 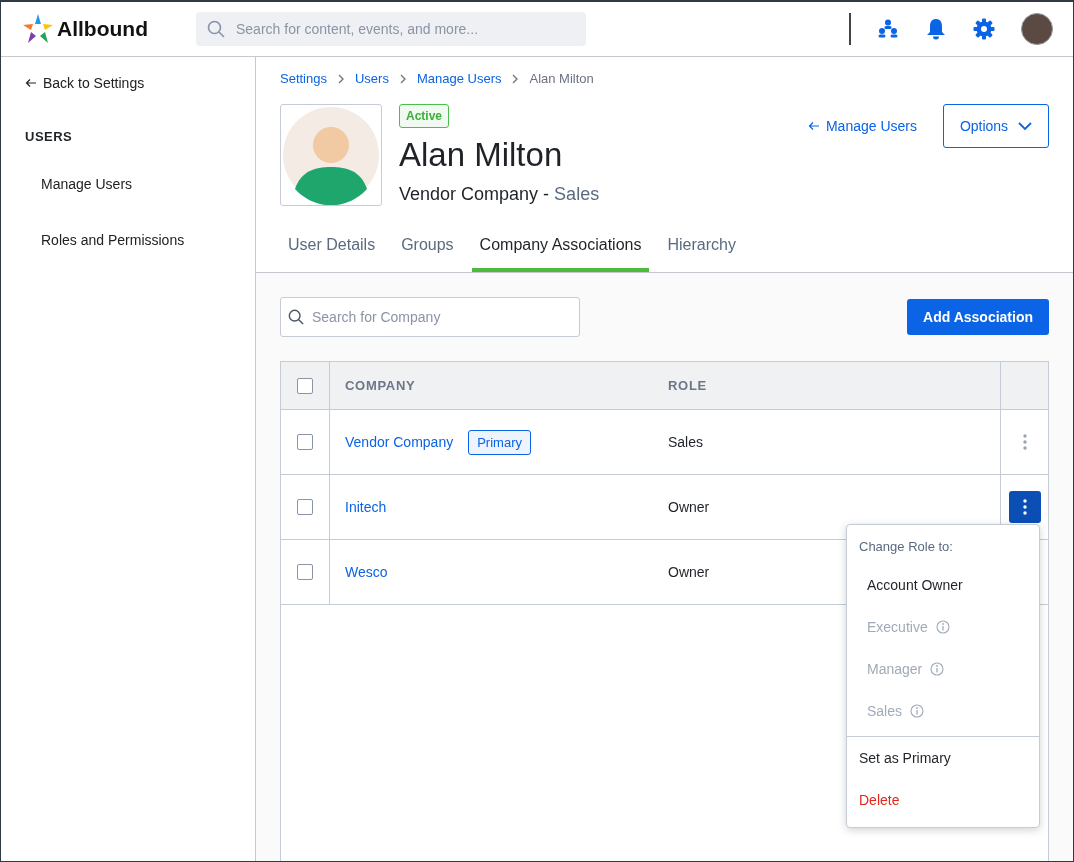 I want to click on company-link: Vendor Company, so click(x=399, y=442).